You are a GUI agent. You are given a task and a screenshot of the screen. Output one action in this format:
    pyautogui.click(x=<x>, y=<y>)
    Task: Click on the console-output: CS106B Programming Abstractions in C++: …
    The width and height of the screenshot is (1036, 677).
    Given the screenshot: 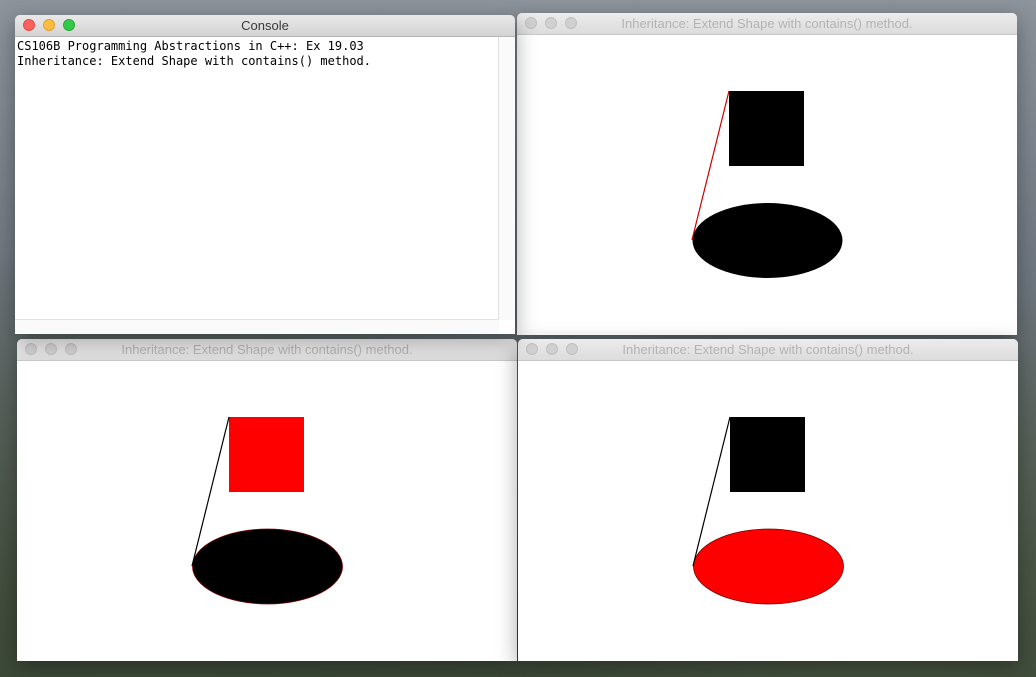 What is the action you would take?
    pyautogui.click(x=257, y=54)
    